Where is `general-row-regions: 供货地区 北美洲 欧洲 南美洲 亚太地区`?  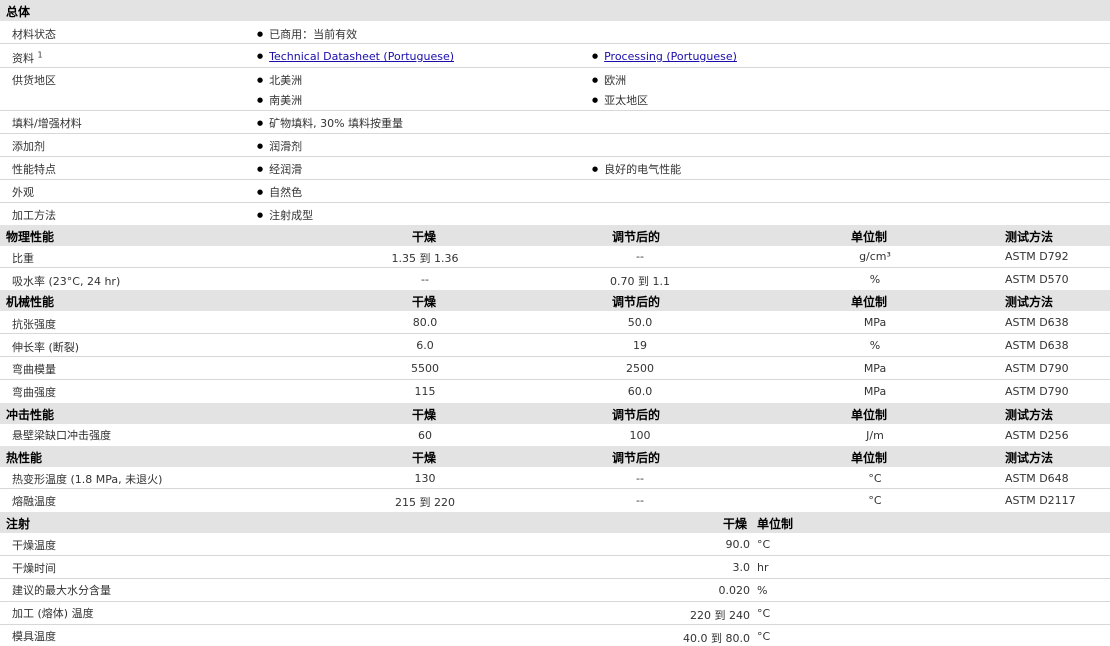 general-row-regions: 供货地区 北美洲 欧洲 南美洲 亚太地区 is located at coordinates (555, 89).